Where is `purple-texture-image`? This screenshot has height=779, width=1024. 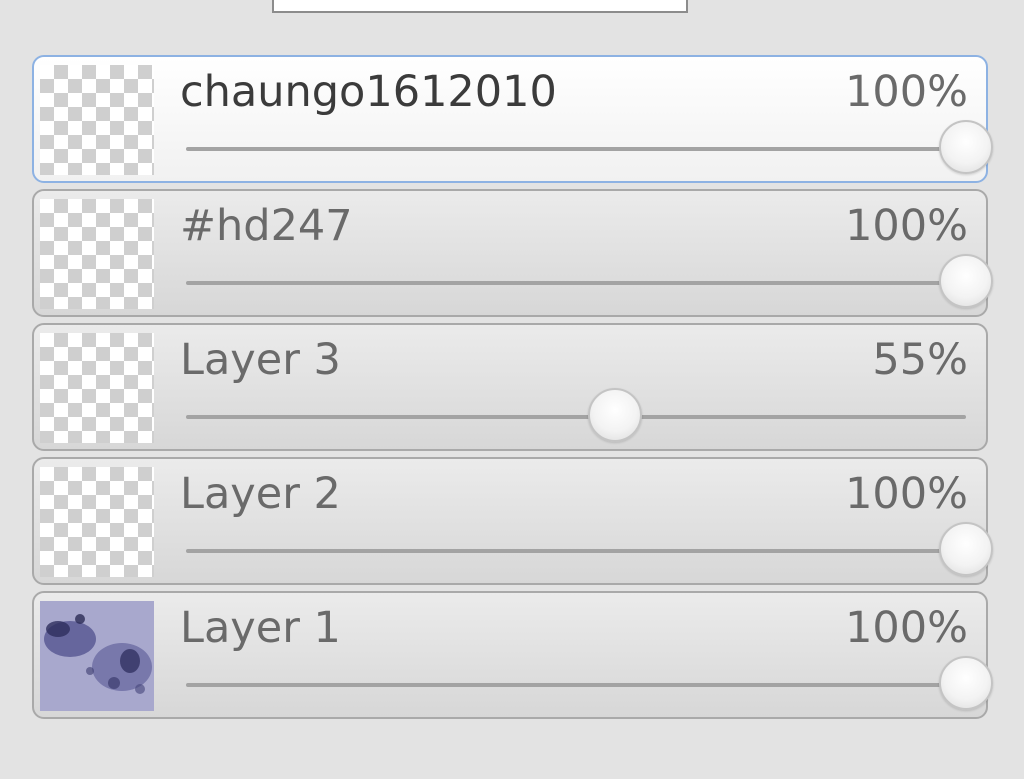
purple-texture-image is located at coordinates (97, 656).